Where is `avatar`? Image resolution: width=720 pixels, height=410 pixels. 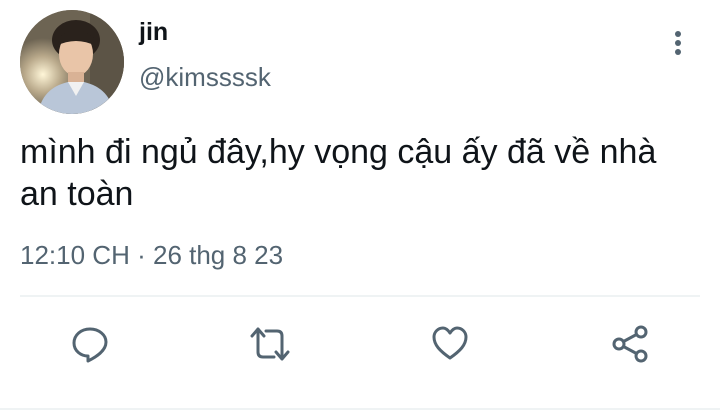
avatar is located at coordinates (72, 62).